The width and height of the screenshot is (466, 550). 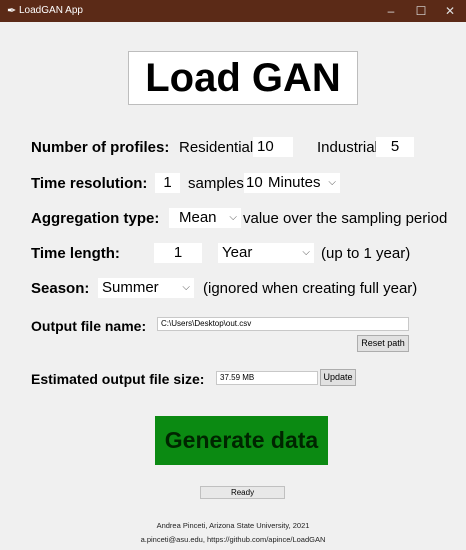 I want to click on title-bar: ✒ LoadGAN App – ☐ ✕, so click(x=233, y=11).